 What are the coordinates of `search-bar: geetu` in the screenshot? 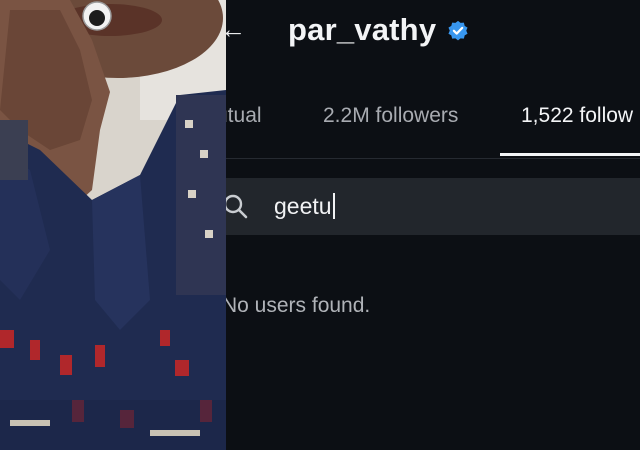 It's located at (433, 206).